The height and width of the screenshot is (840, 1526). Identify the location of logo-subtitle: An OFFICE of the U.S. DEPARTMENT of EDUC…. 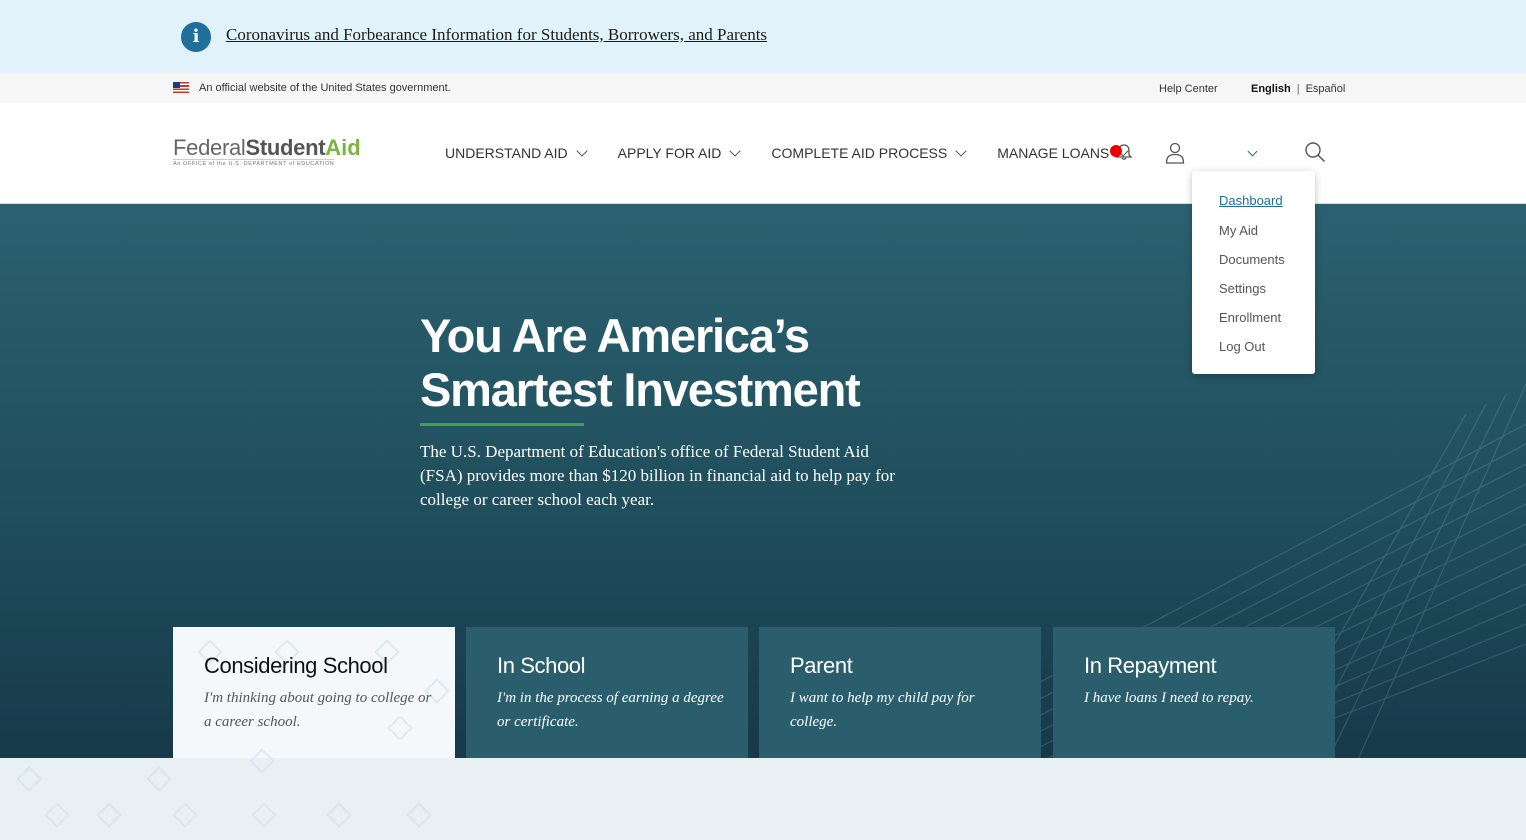
(254, 163).